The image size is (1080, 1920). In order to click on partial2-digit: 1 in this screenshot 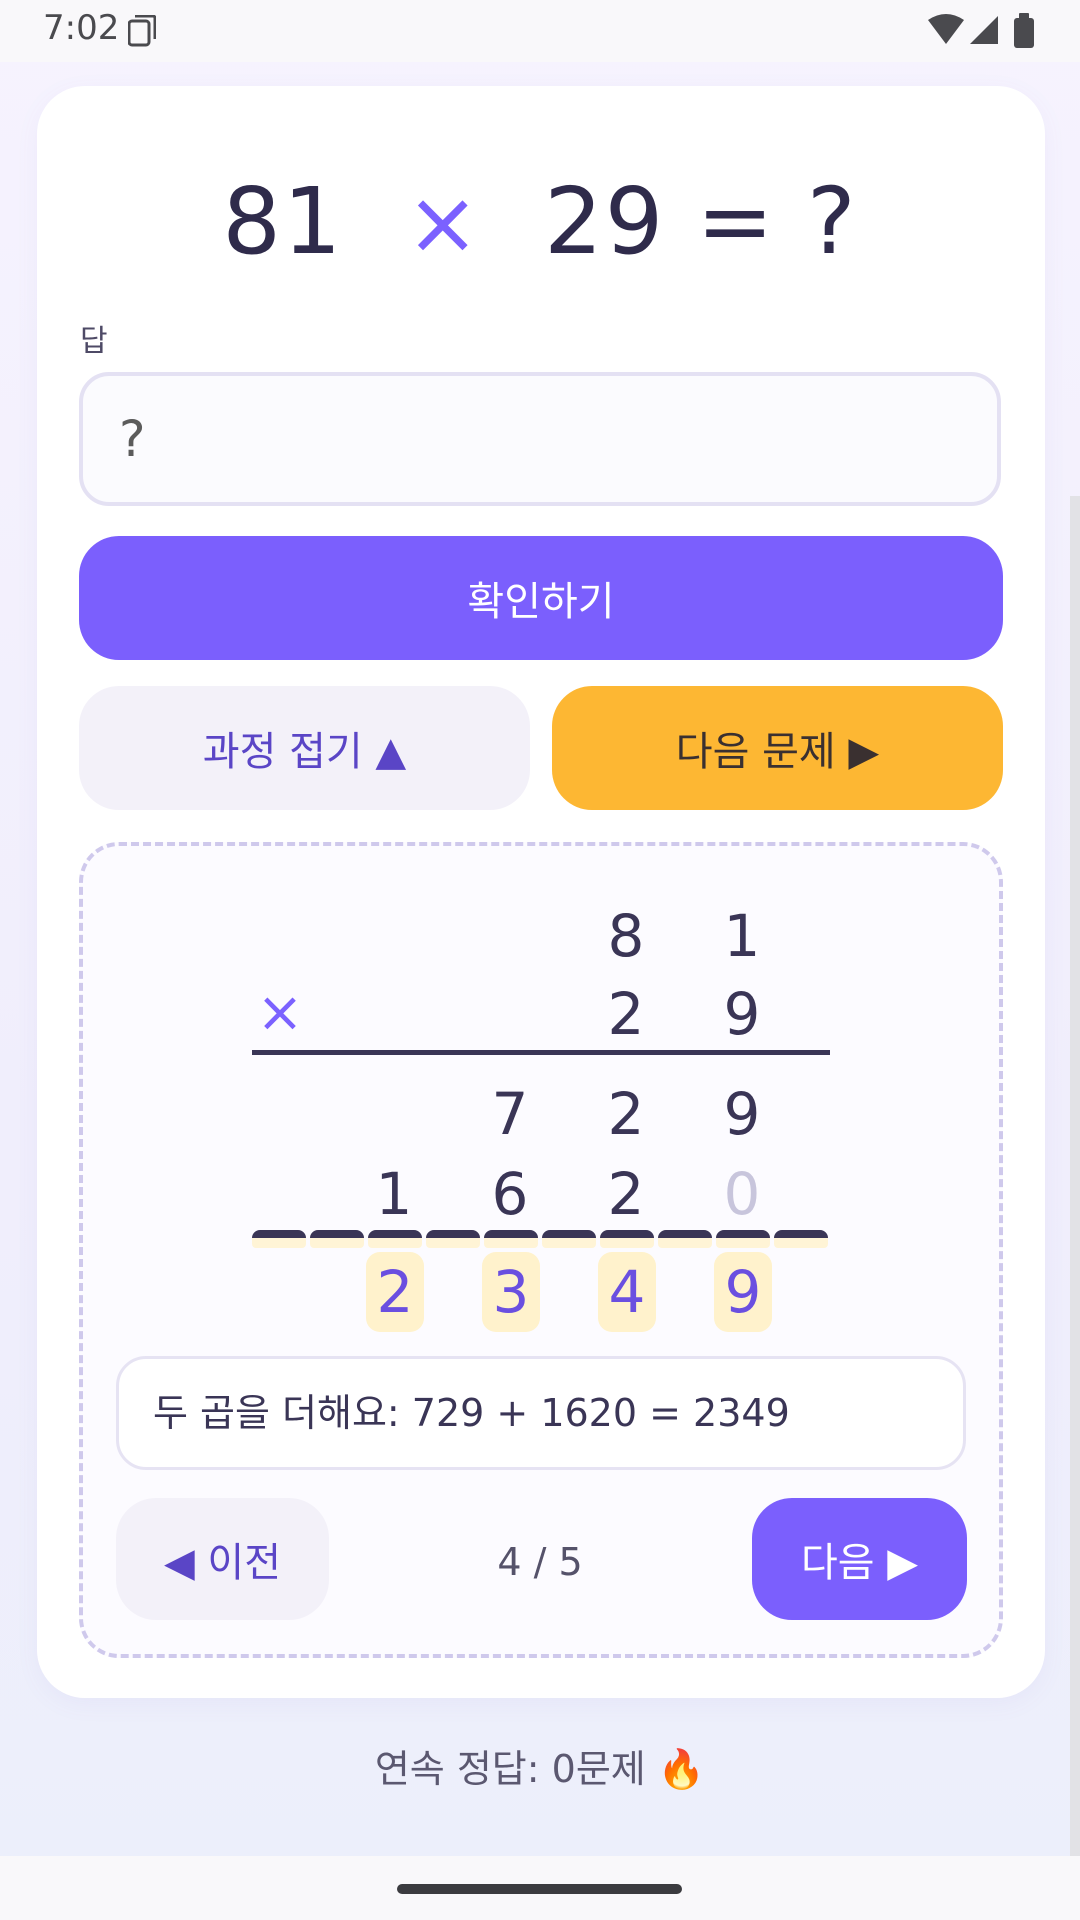, I will do `click(394, 1194)`.